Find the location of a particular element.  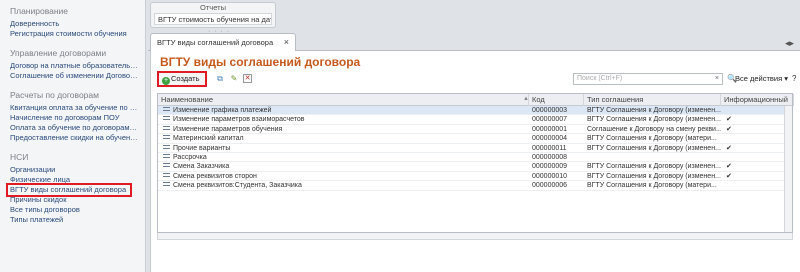

cell-type is located at coordinates (652, 157).